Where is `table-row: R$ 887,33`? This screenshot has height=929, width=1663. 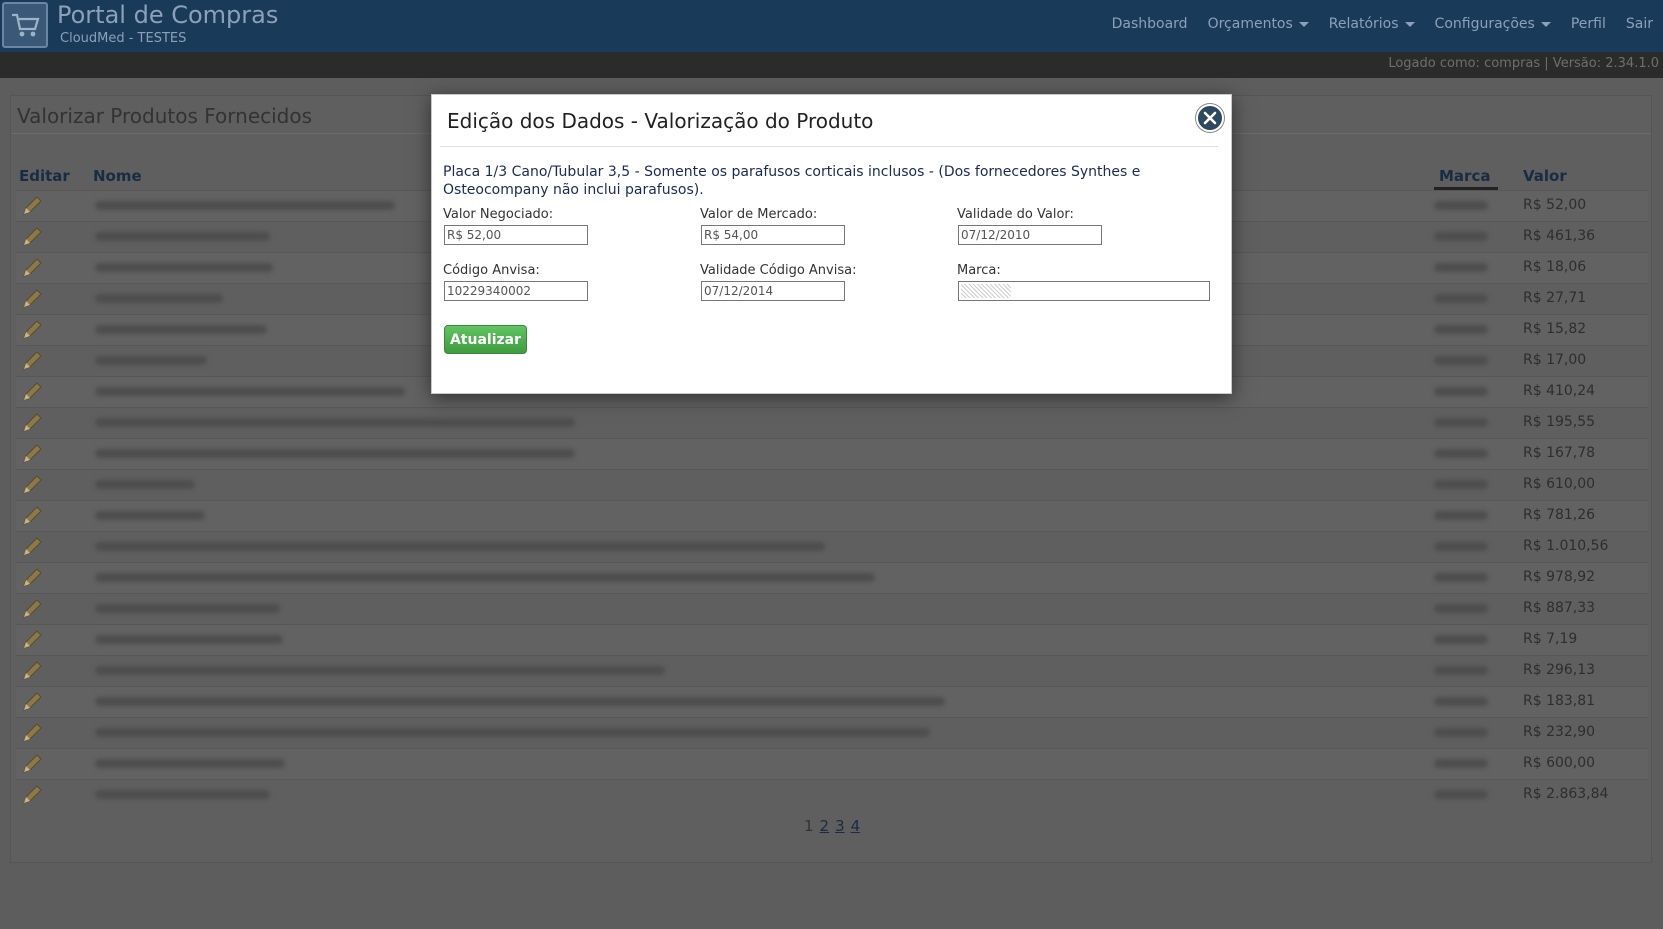 table-row: R$ 887,33 is located at coordinates (832, 608).